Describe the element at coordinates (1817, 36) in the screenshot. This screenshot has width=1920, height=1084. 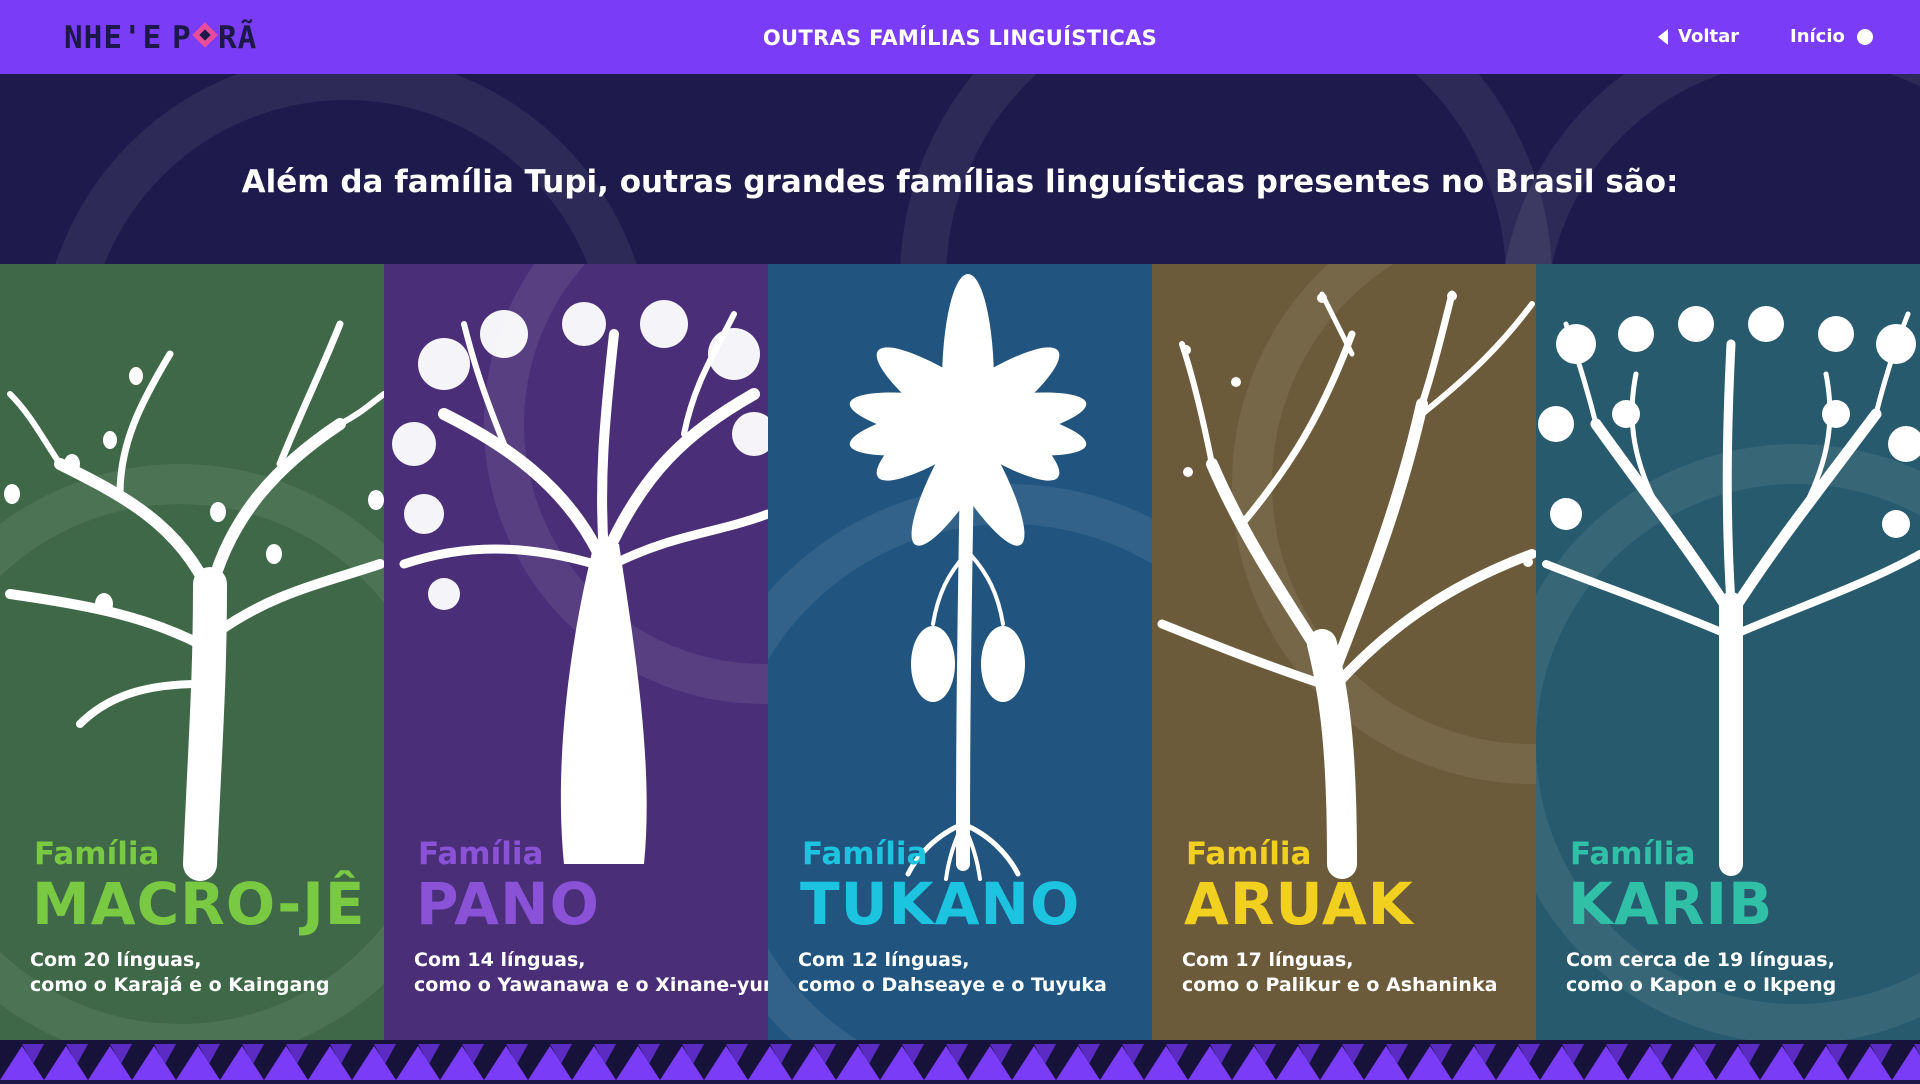
I see `home-label: Início` at that location.